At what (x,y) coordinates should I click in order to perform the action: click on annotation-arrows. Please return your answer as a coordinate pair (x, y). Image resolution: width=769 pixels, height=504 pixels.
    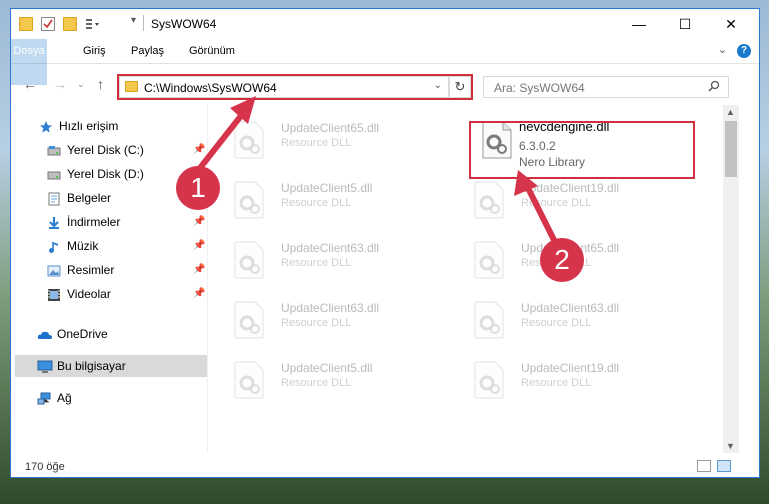
    Looking at the image, I should click on (378, 171).